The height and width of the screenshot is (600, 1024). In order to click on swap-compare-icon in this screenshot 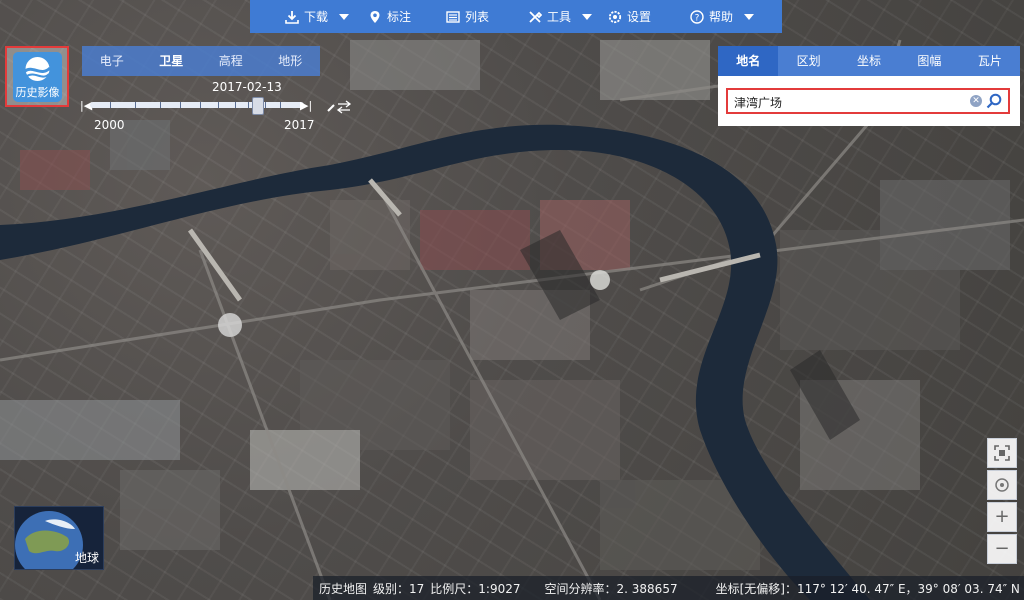, I will do `click(339, 107)`.